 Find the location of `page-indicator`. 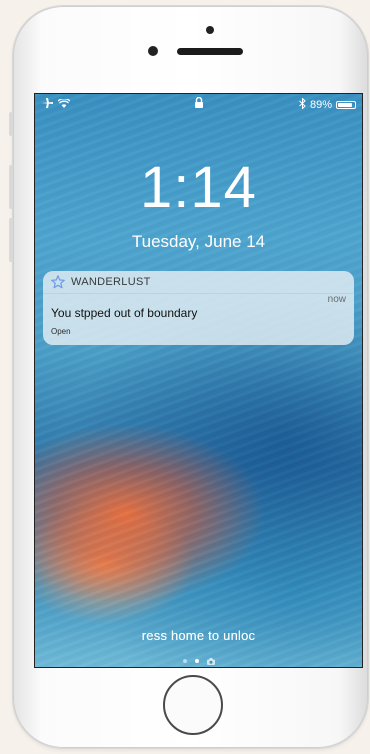

page-indicator is located at coordinates (198, 659).